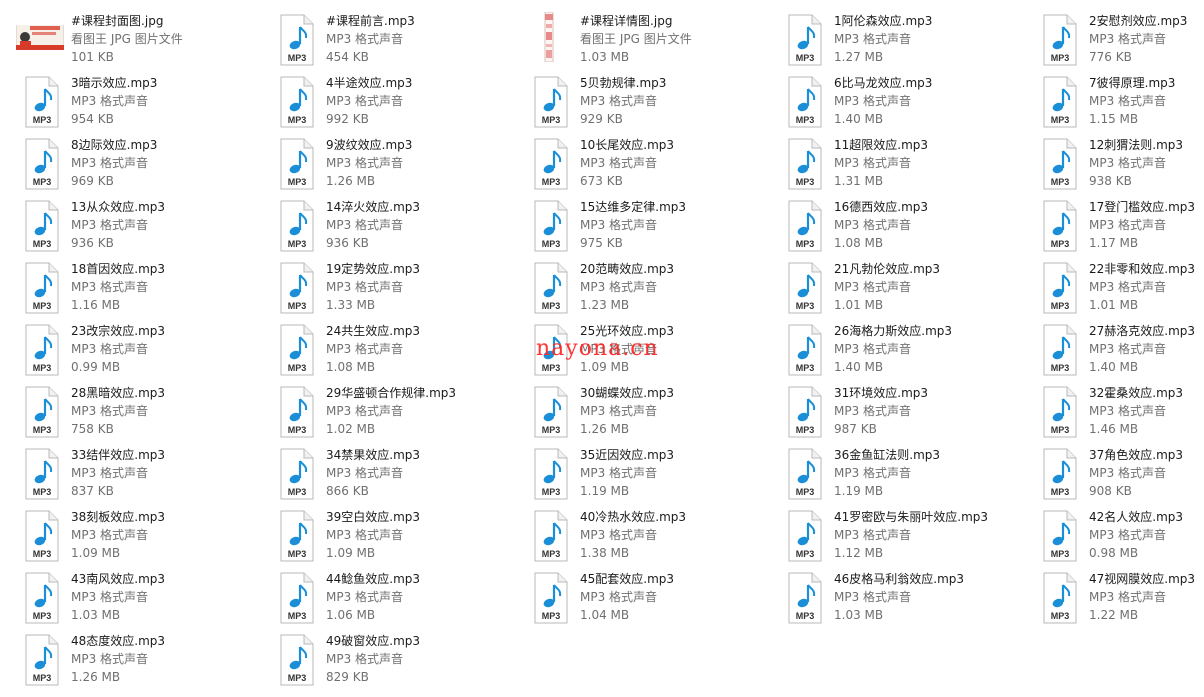 The image size is (1204, 697). What do you see at coordinates (881, 207) in the screenshot?
I see `file-name: 16德西效应.mp3` at bounding box center [881, 207].